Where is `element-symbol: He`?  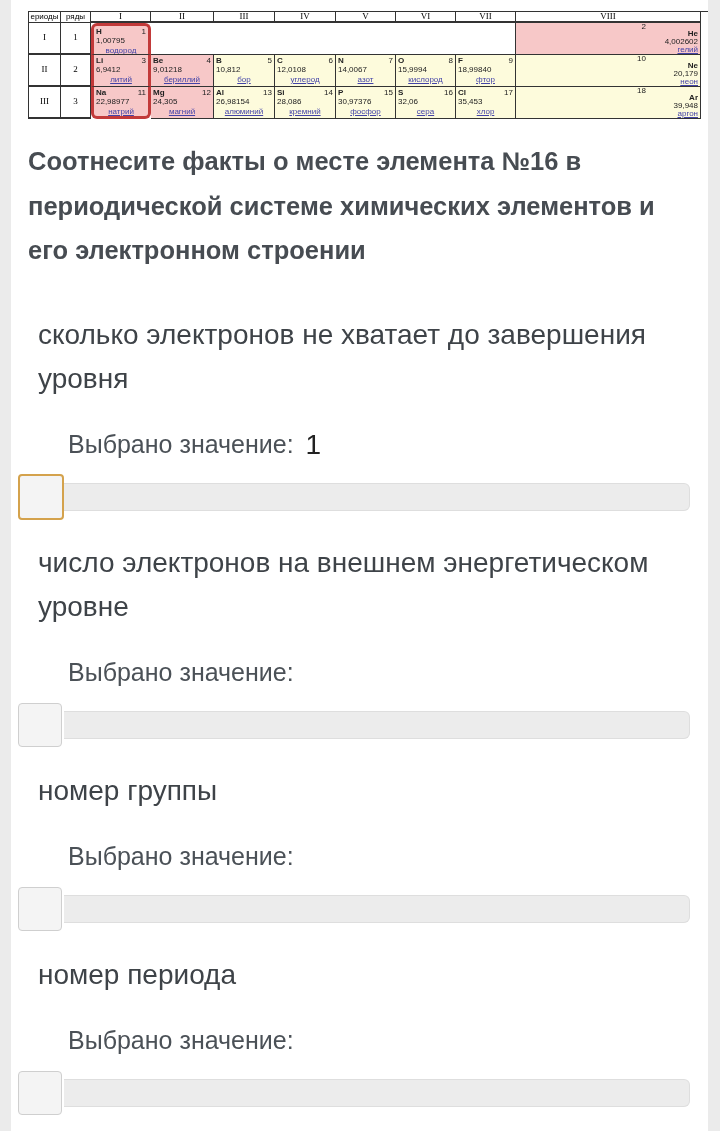
element-symbol: He is located at coordinates (692, 34).